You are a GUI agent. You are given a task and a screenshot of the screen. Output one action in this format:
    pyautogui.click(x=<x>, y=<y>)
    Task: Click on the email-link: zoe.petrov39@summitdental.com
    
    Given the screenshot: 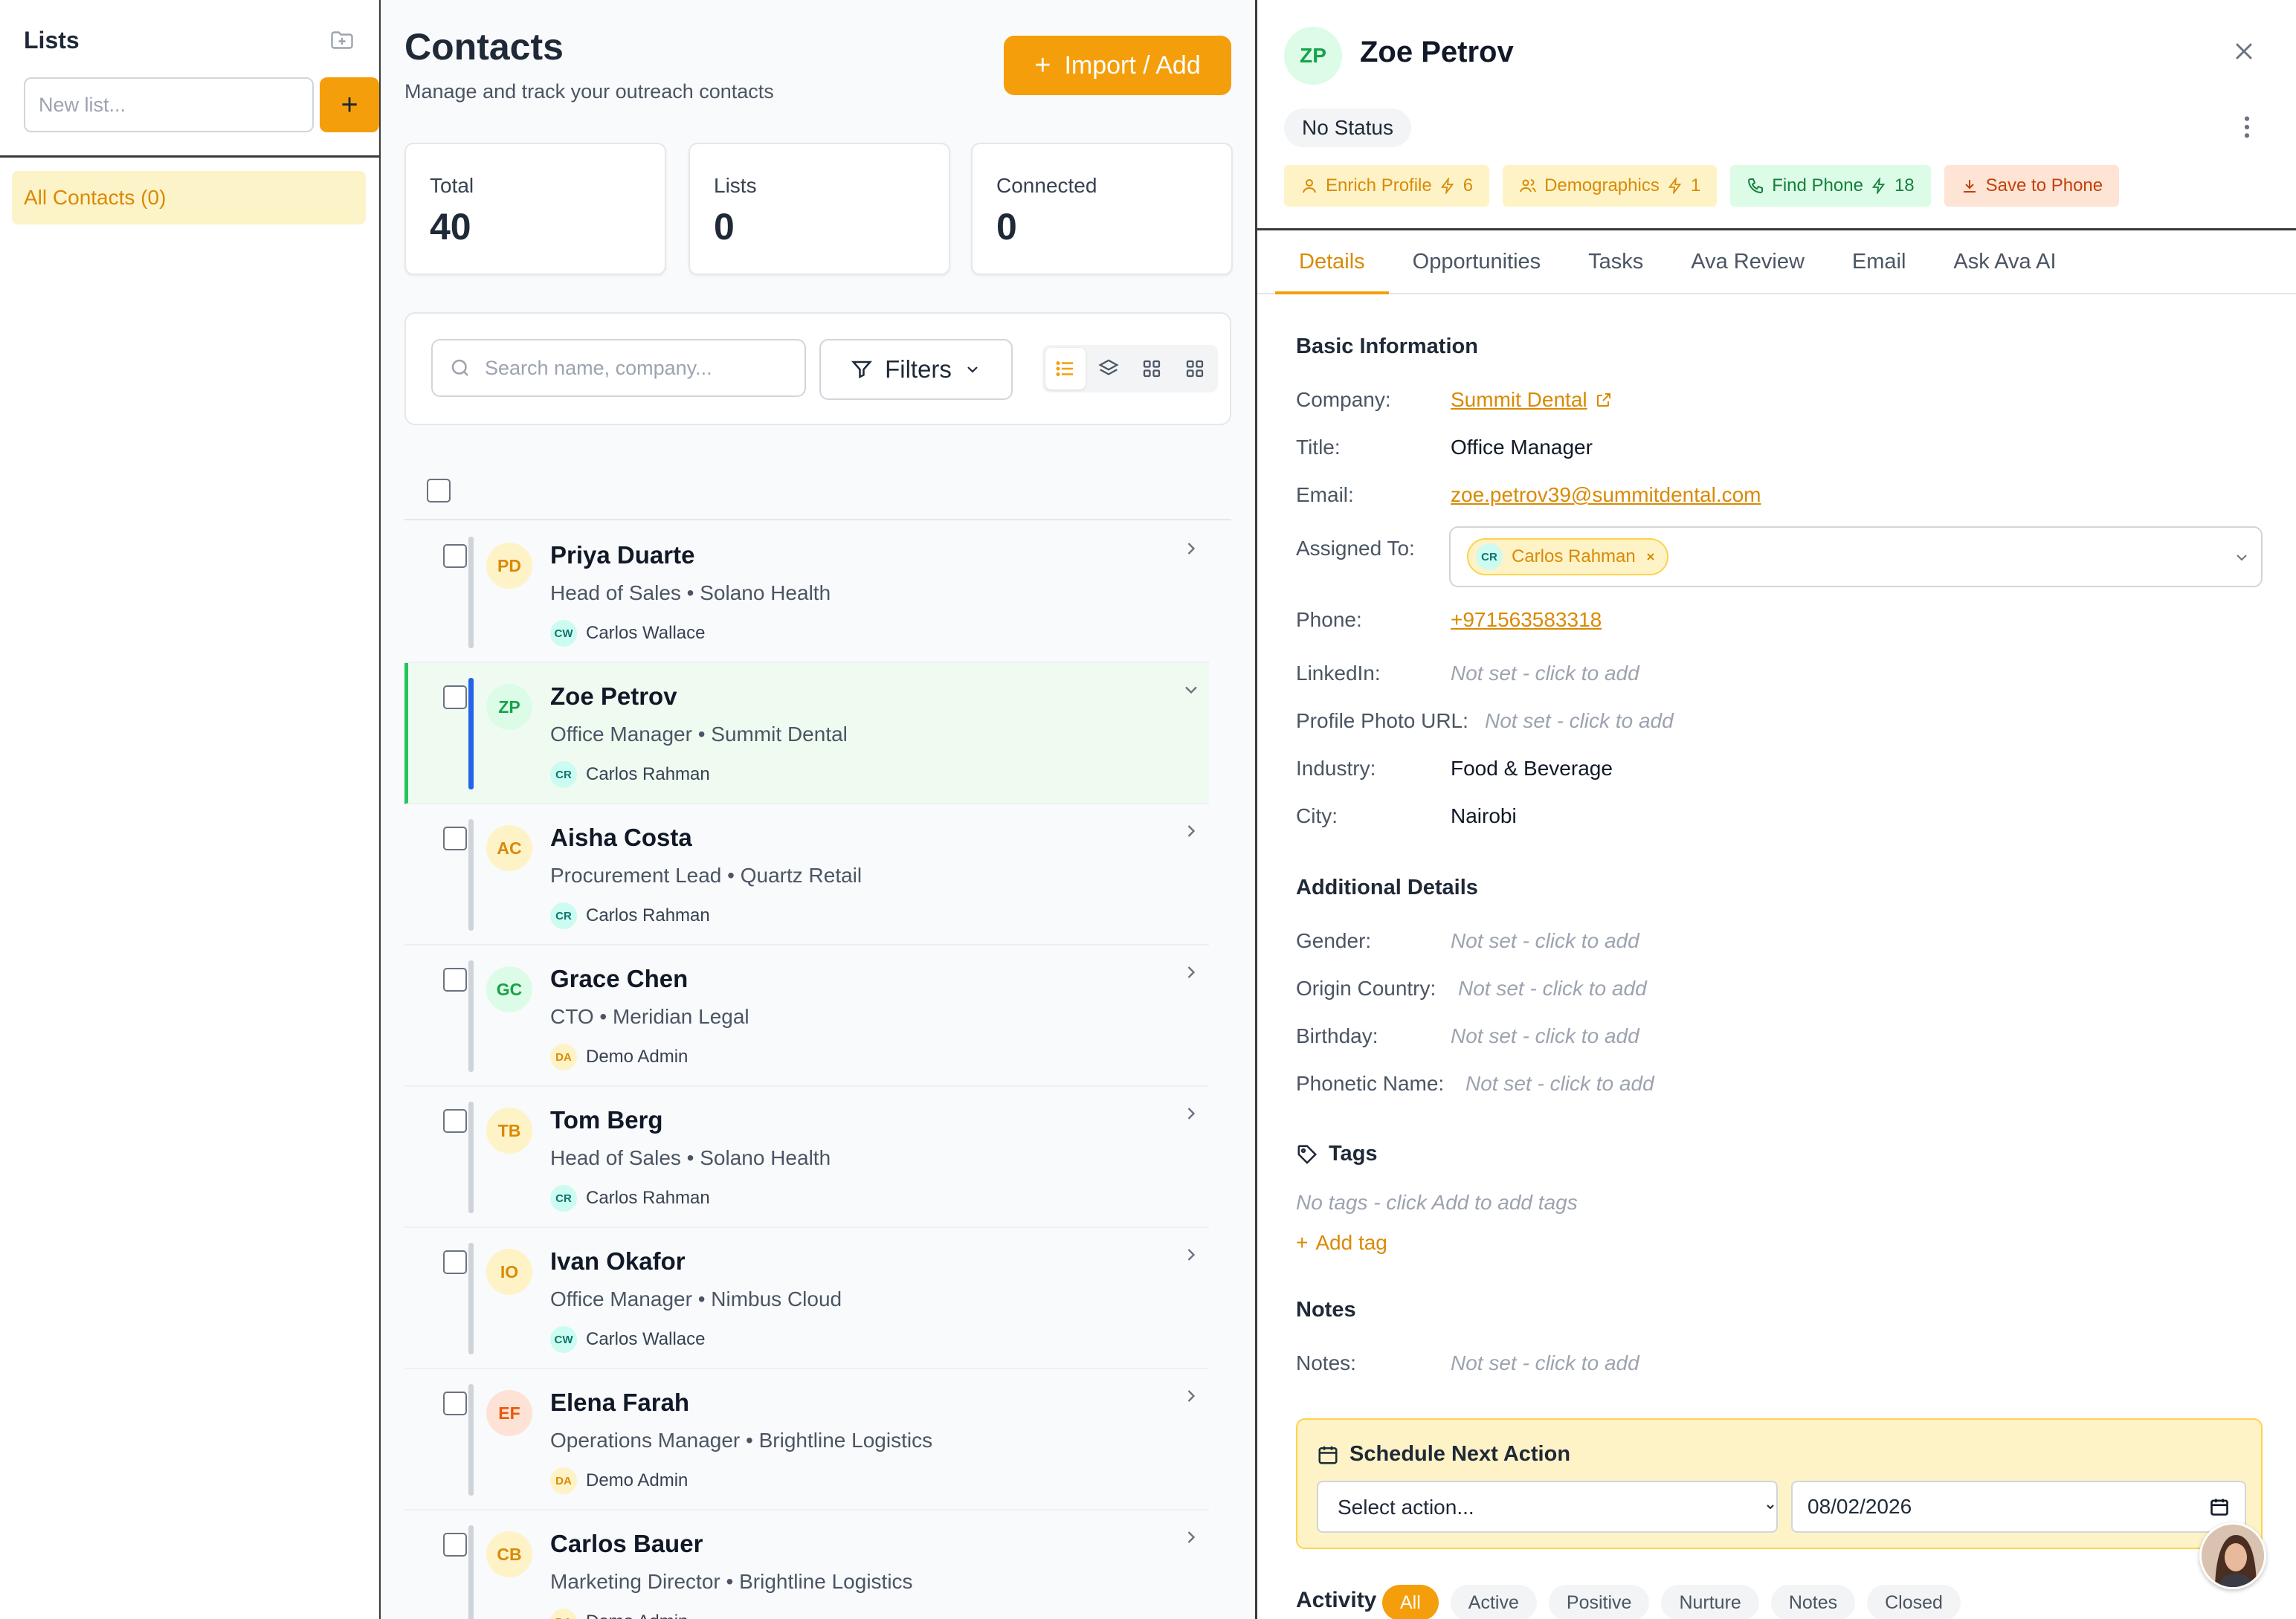 What is the action you would take?
    pyautogui.click(x=1606, y=495)
    